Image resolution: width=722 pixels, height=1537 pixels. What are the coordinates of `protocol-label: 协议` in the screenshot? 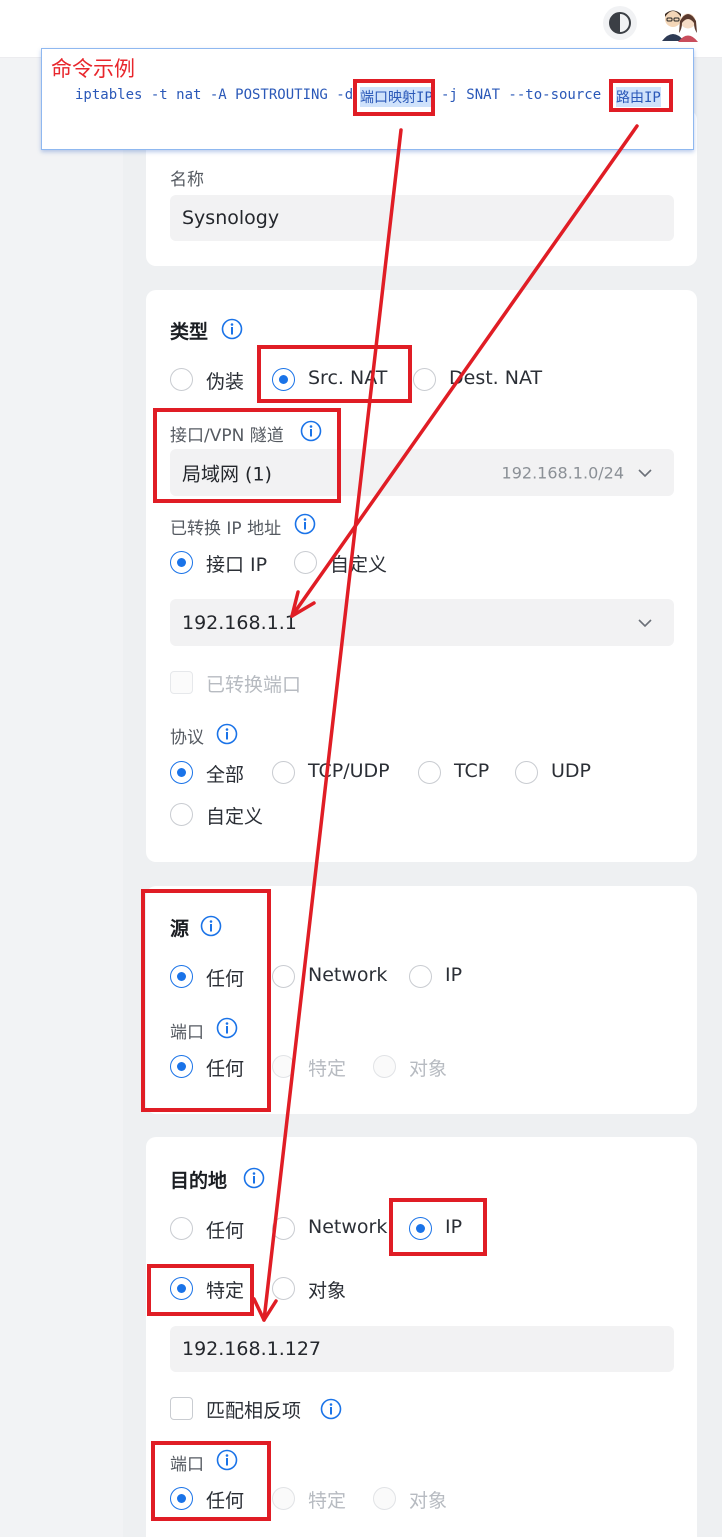 It's located at (187, 738).